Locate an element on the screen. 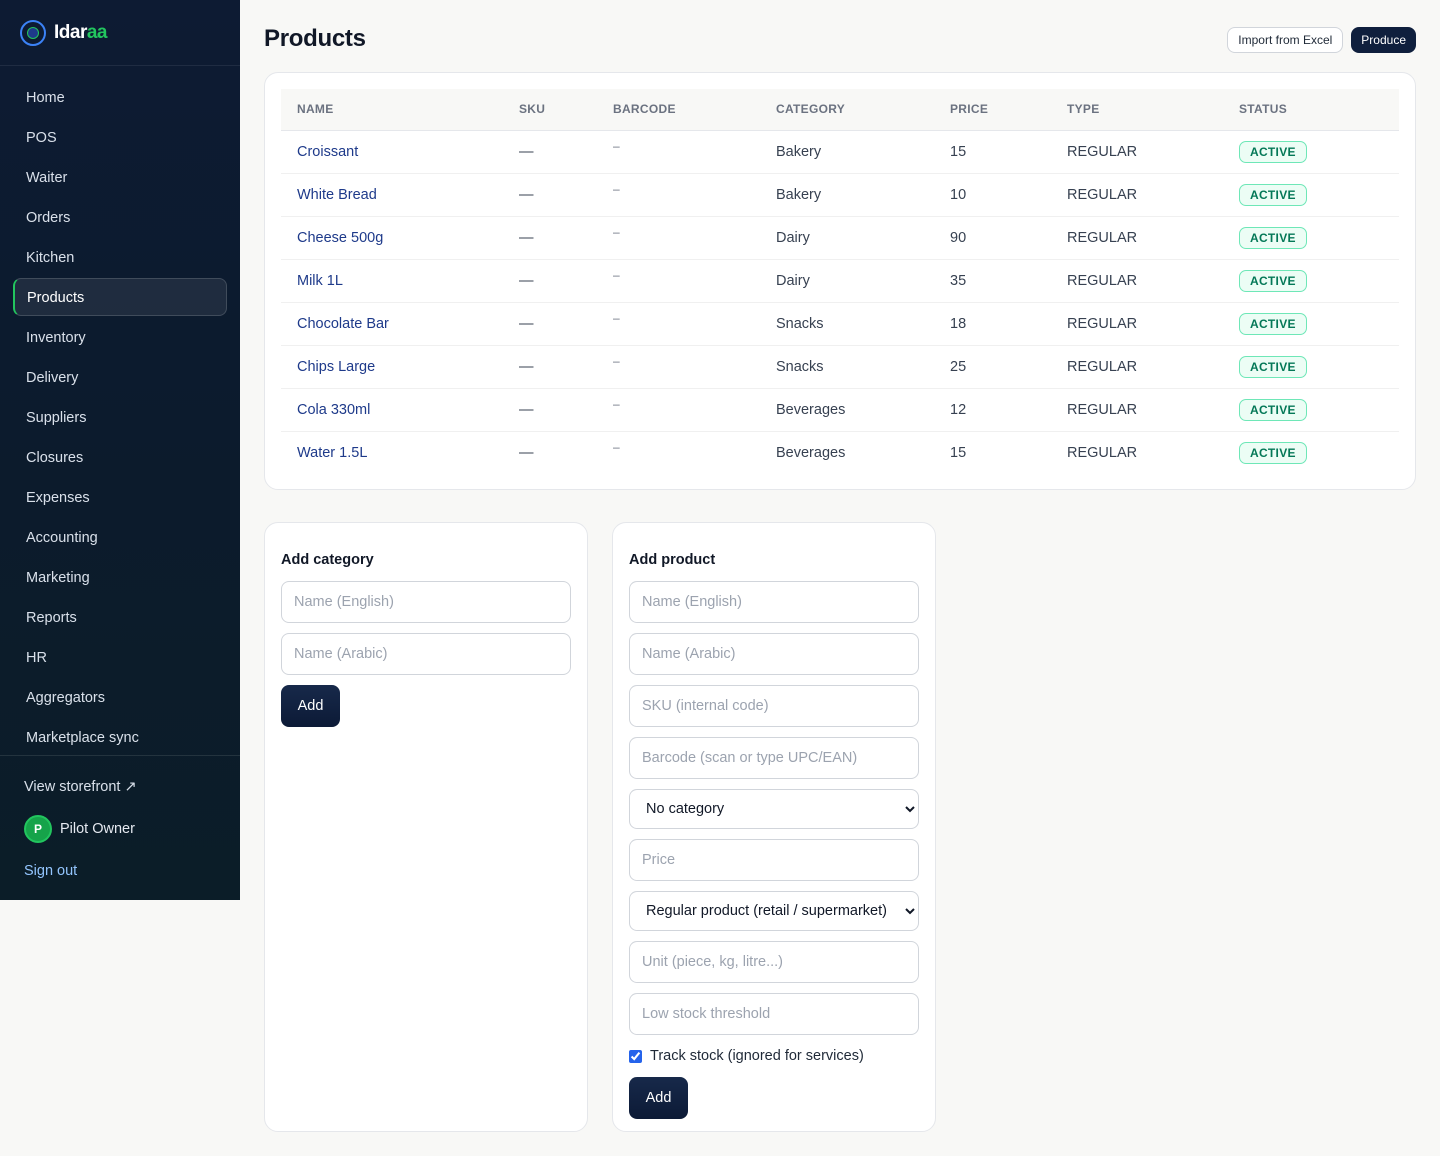  produce-button: Produce is located at coordinates (1383, 40).